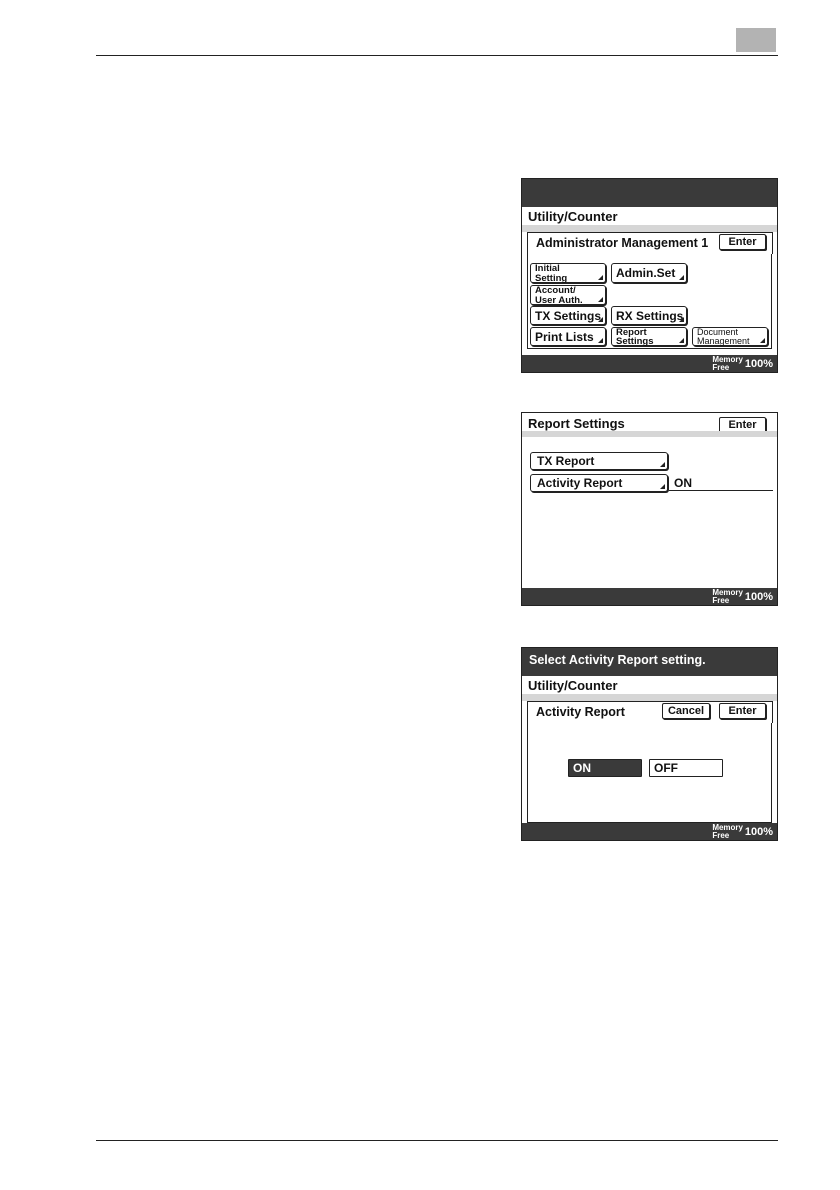 The image size is (840, 1190). What do you see at coordinates (649, 193) in the screenshot?
I see `message-bar` at bounding box center [649, 193].